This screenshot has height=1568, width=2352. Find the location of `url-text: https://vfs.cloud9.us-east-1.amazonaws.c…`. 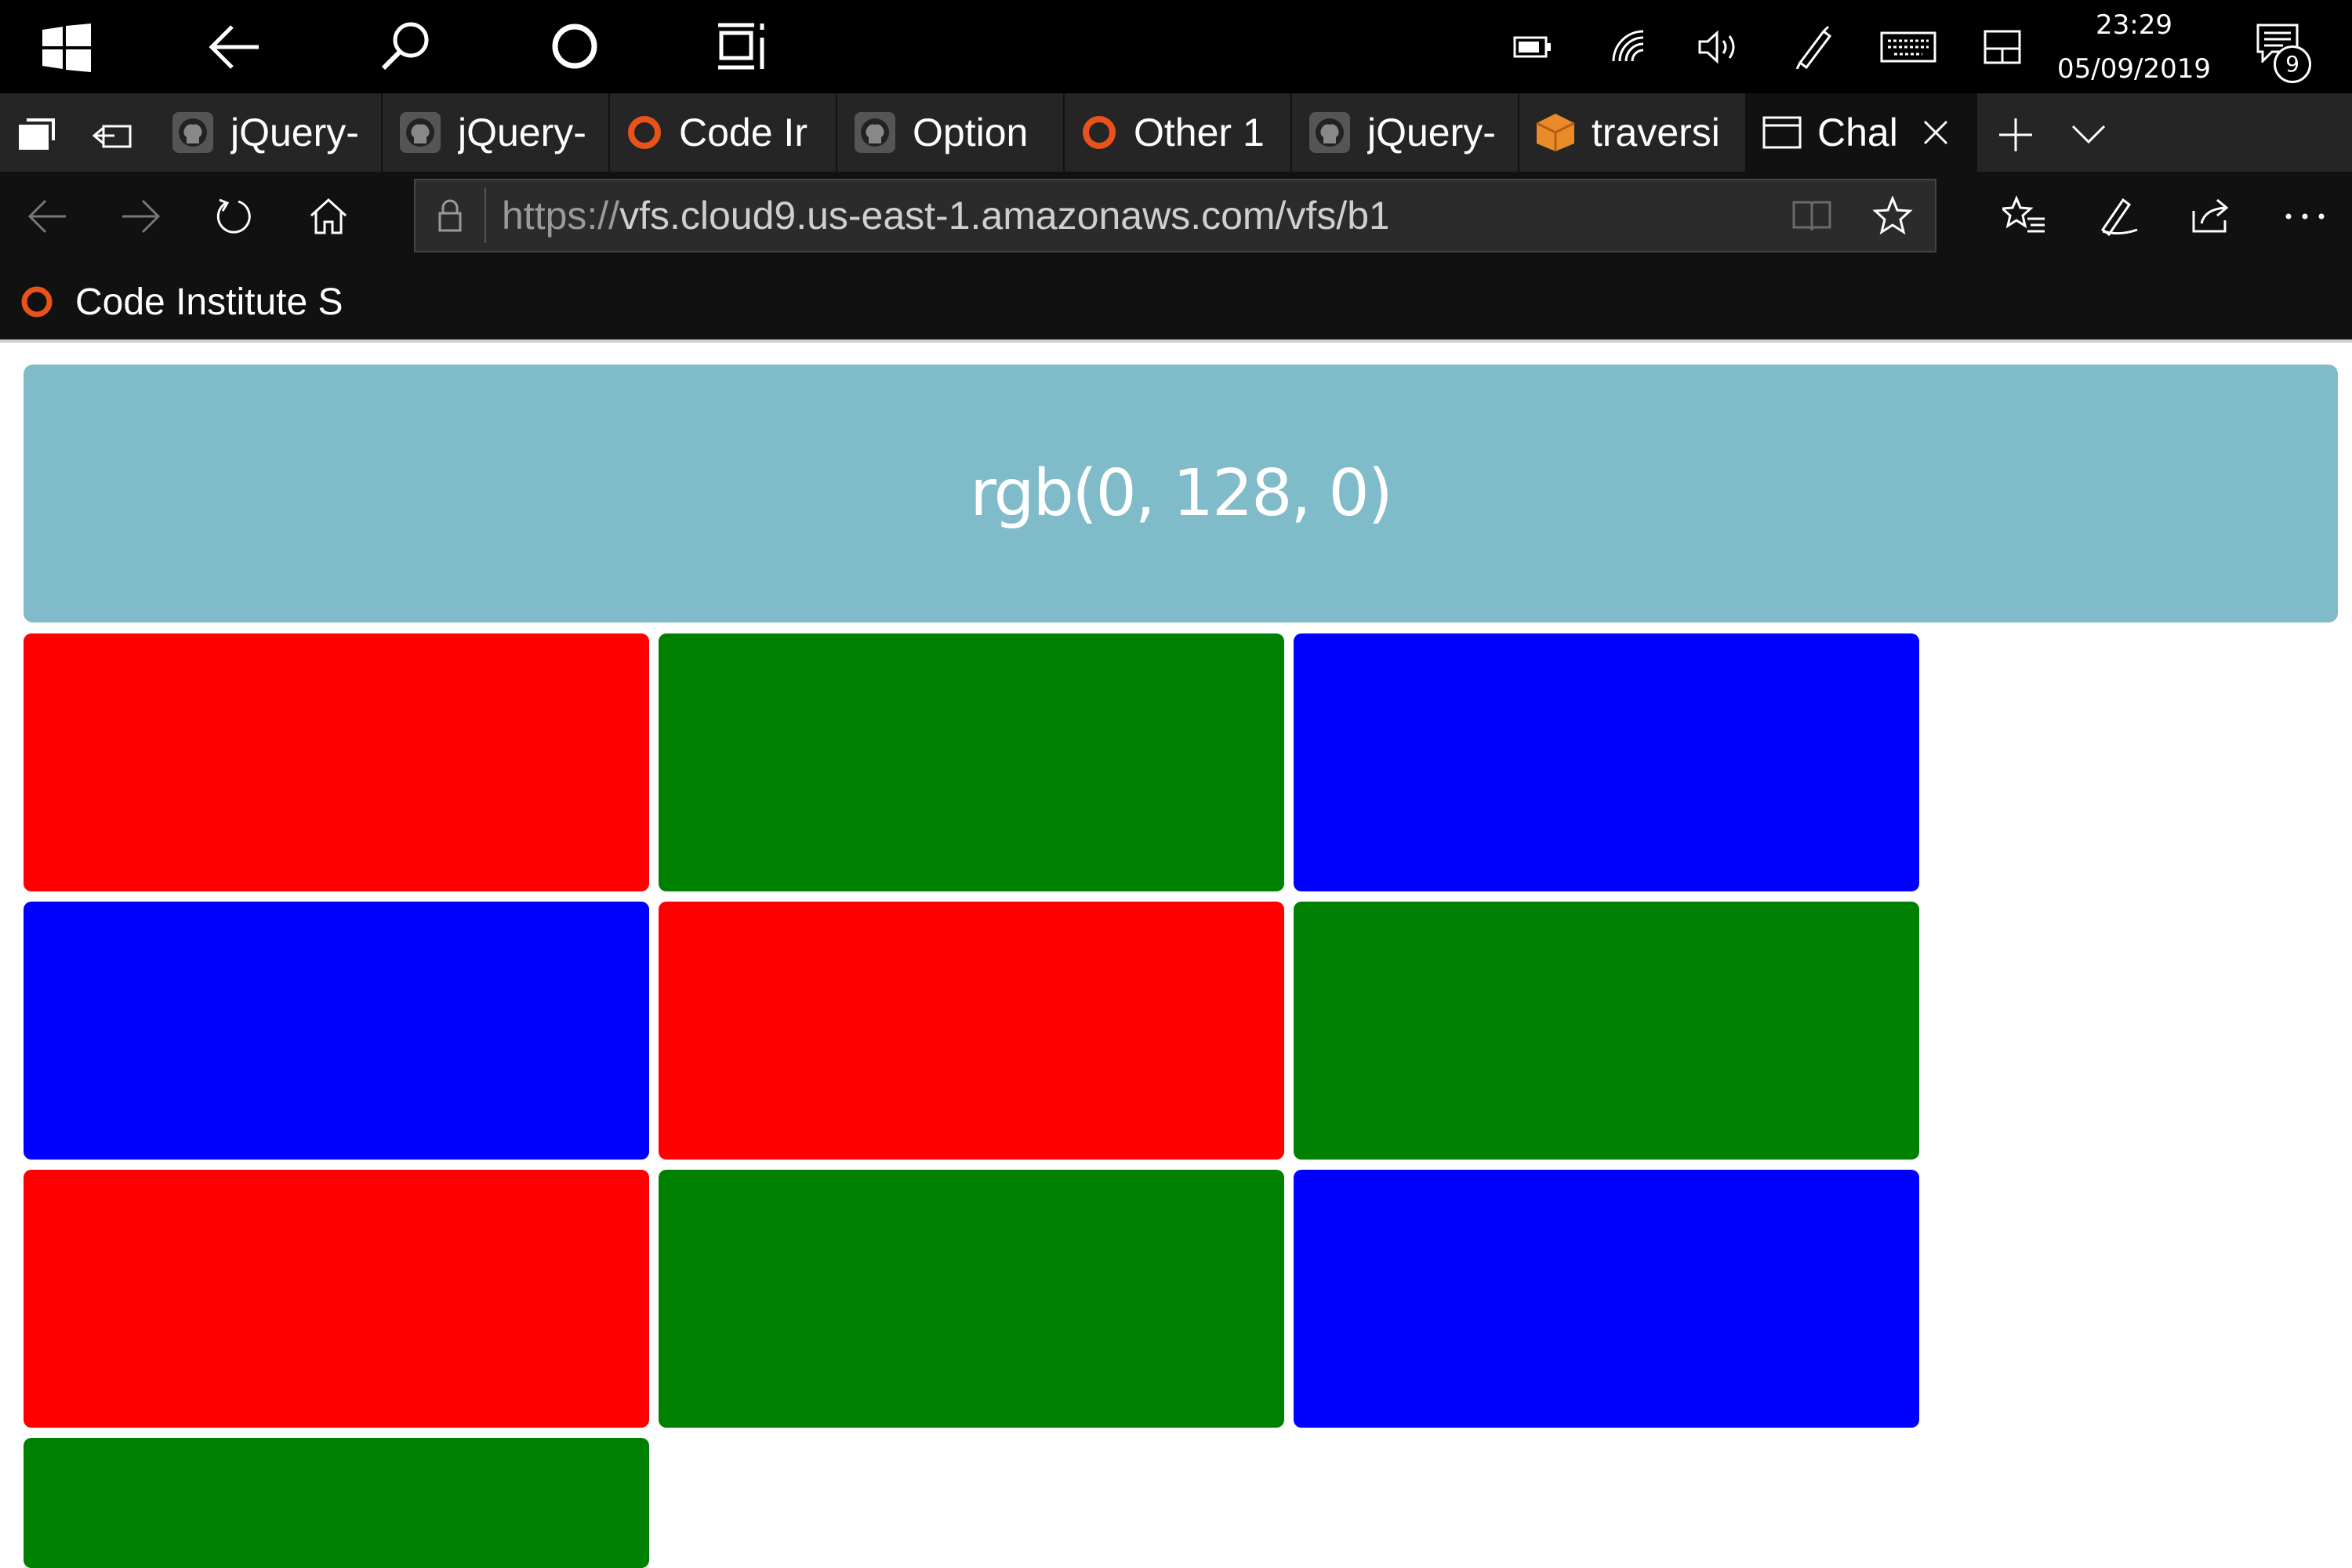

url-text: https://vfs.cloud9.us-east-1.amazonaws.c… is located at coordinates (945, 215).